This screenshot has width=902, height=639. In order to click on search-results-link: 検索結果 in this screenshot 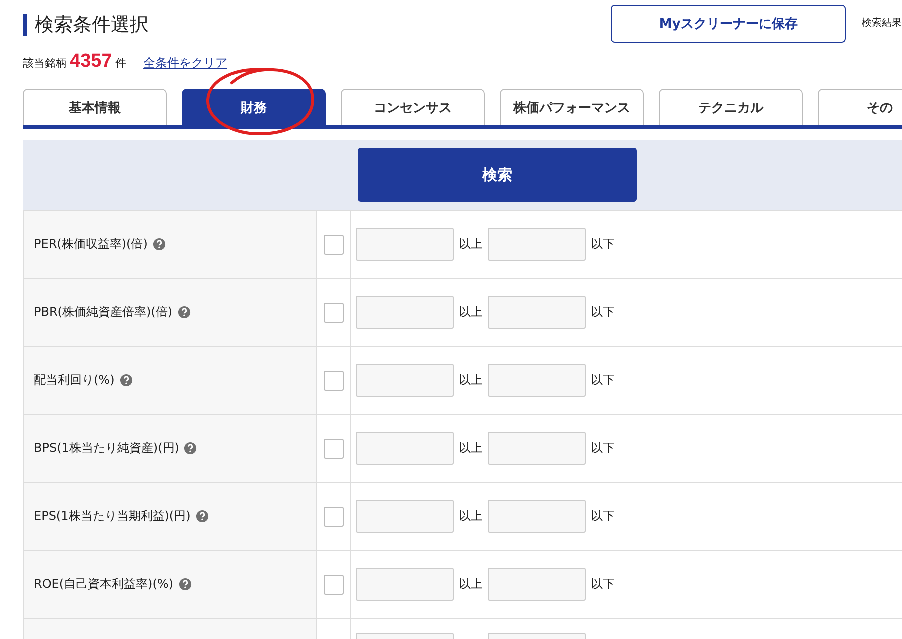, I will do `click(882, 23)`.